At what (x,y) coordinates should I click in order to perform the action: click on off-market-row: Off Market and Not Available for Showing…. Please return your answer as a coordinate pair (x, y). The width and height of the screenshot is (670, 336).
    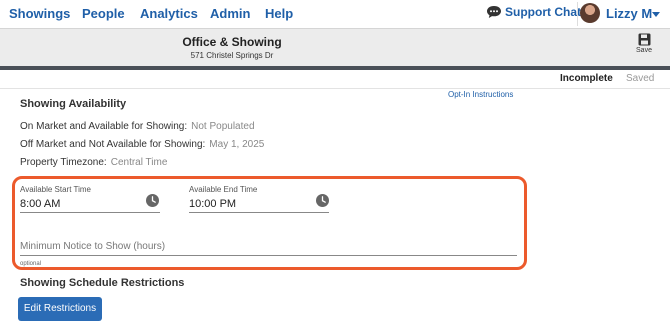
    Looking at the image, I should click on (142, 144).